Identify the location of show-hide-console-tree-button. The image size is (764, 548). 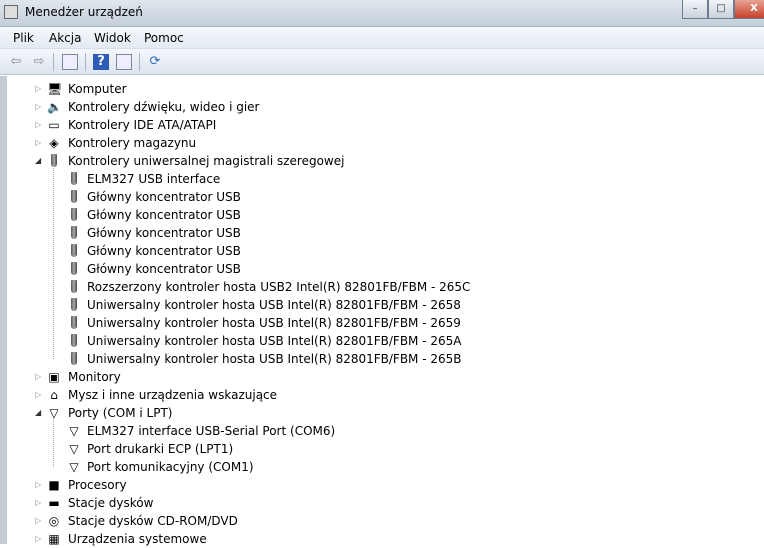
(70, 62).